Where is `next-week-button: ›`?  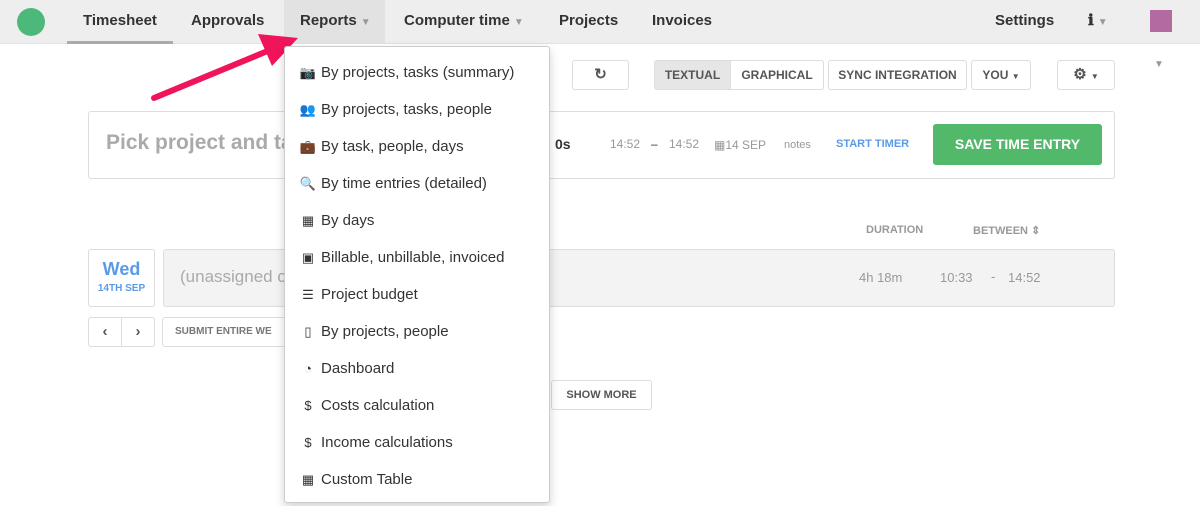
next-week-button: › is located at coordinates (138, 332).